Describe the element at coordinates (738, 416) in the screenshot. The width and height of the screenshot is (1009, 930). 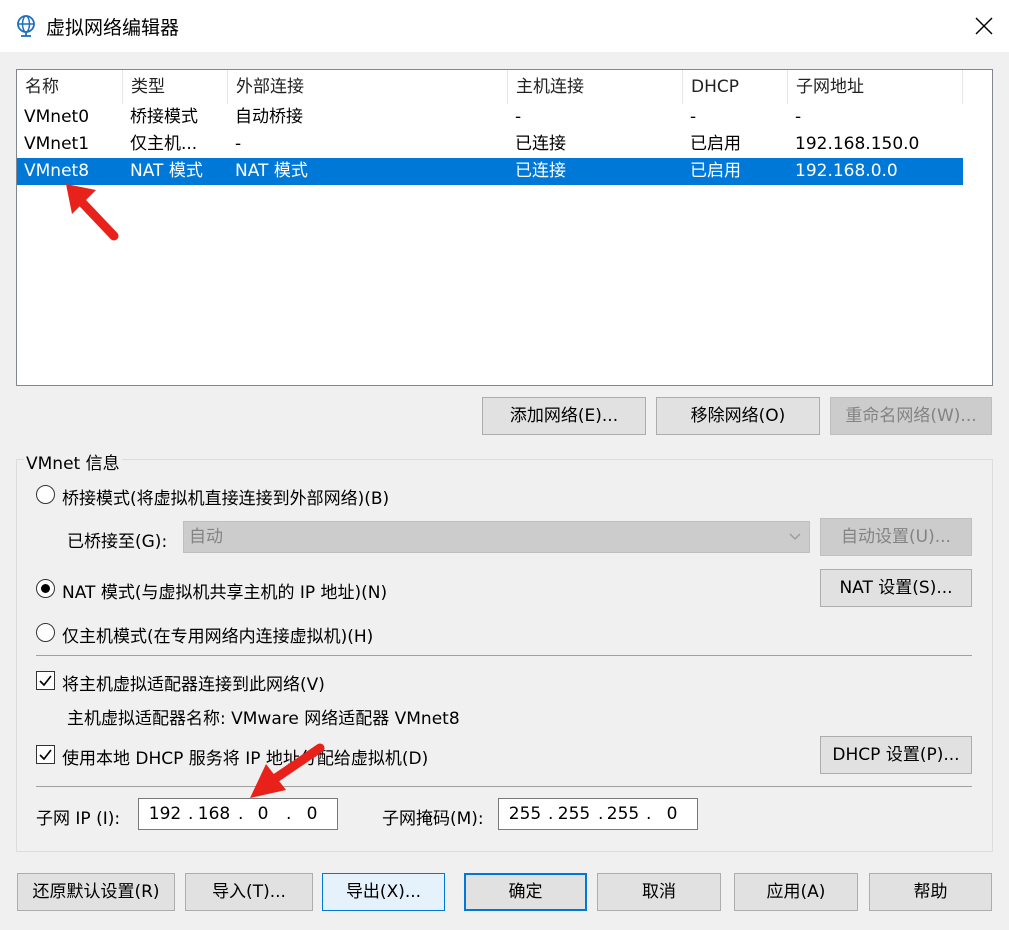
I see `remove-network-button: 移除网络(O)` at that location.